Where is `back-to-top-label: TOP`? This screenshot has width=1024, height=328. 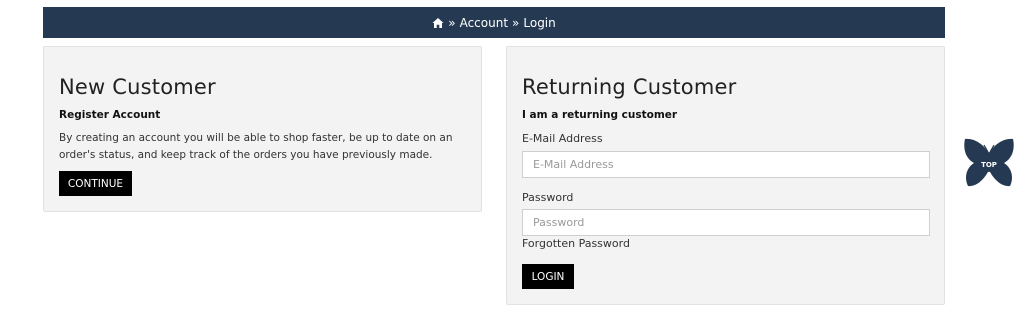 back-to-top-label: TOP is located at coordinates (989, 165).